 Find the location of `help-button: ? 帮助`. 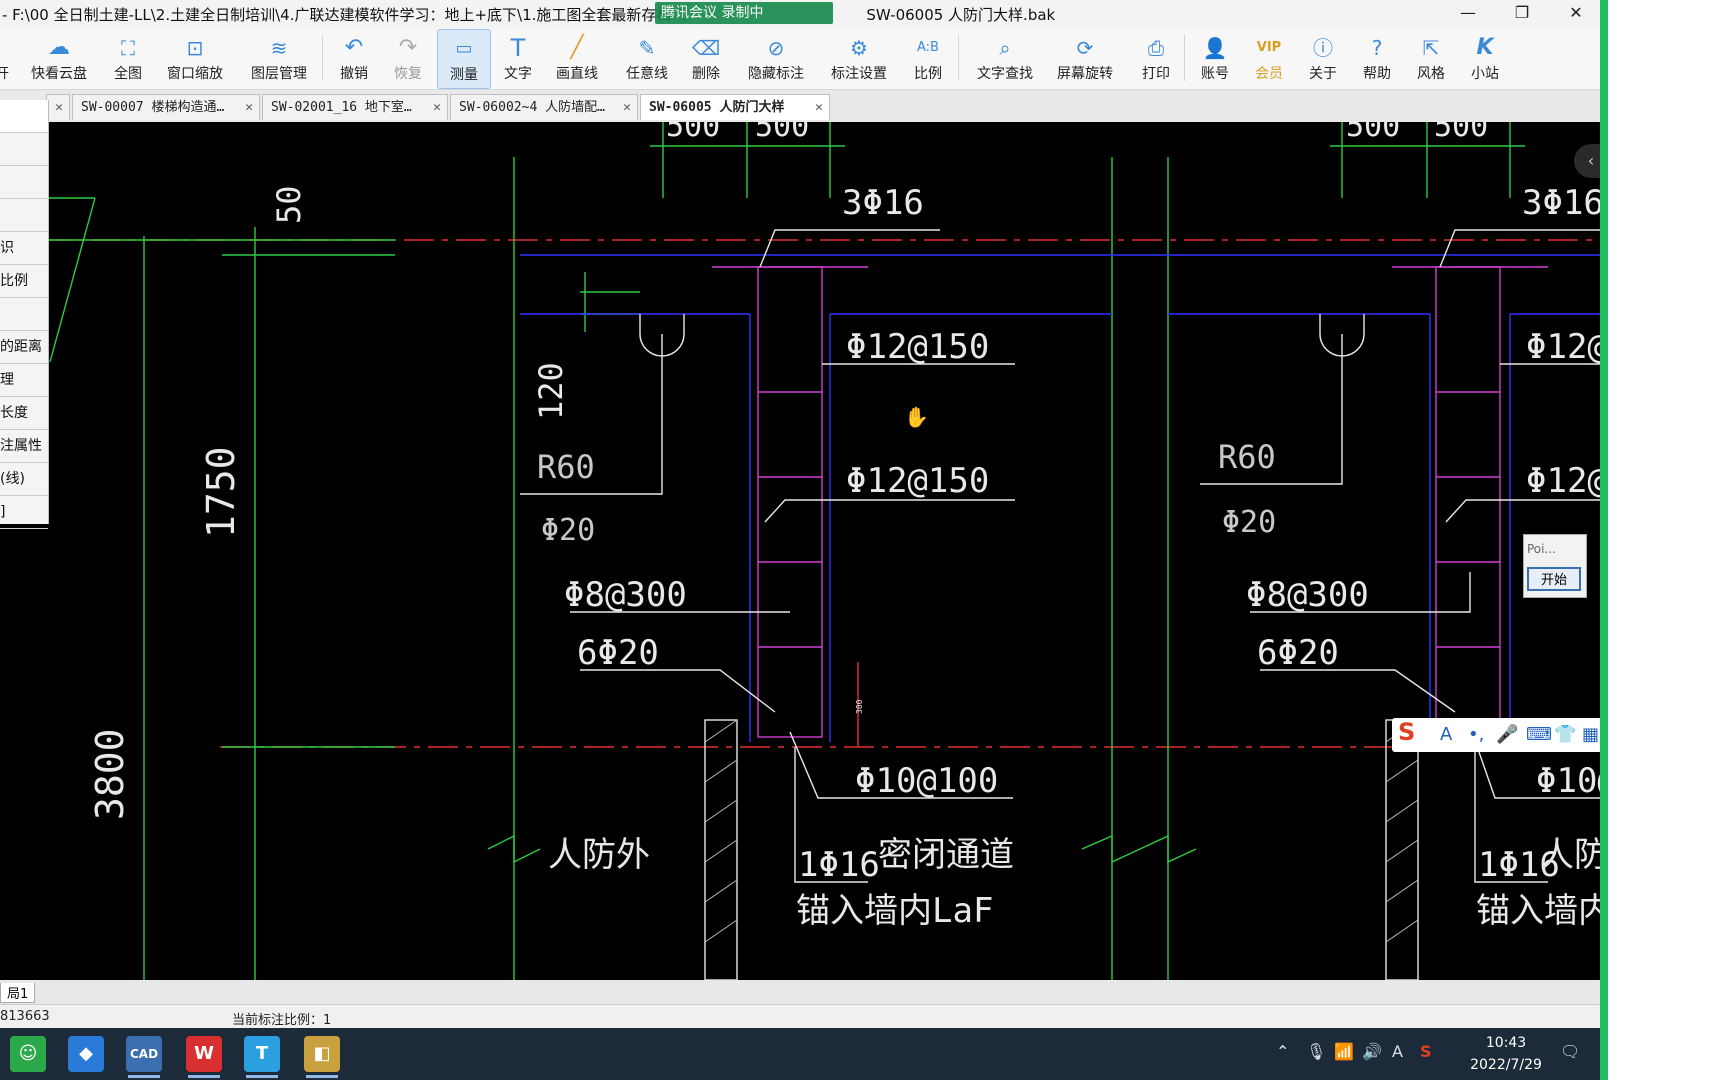

help-button: ? 帮助 is located at coordinates (1377, 58).